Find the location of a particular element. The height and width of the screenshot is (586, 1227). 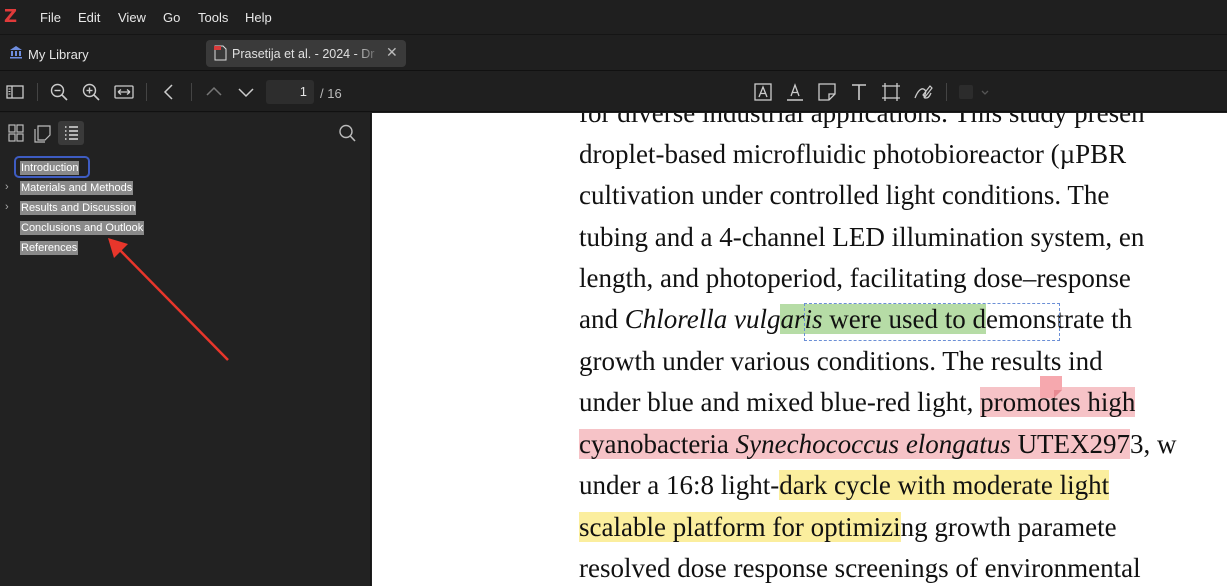

menu-go: Go is located at coordinates (171, 17).